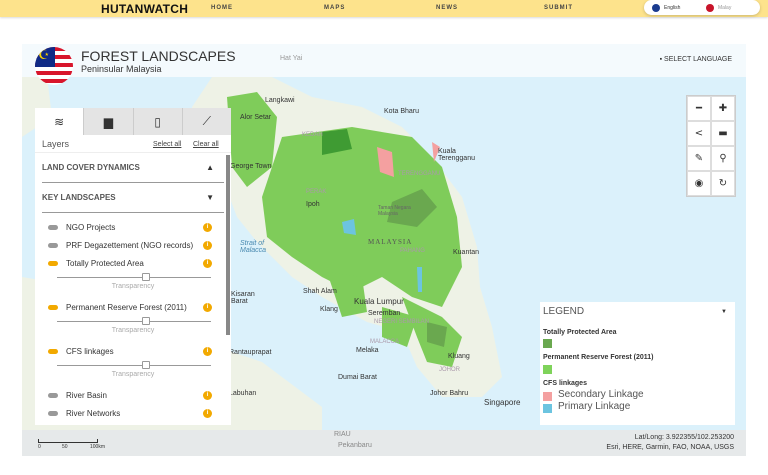 Image resolution: width=768 pixels, height=475 pixels. What do you see at coordinates (724, 312) in the screenshot?
I see `legend-collapse-icon: ▼` at bounding box center [724, 312].